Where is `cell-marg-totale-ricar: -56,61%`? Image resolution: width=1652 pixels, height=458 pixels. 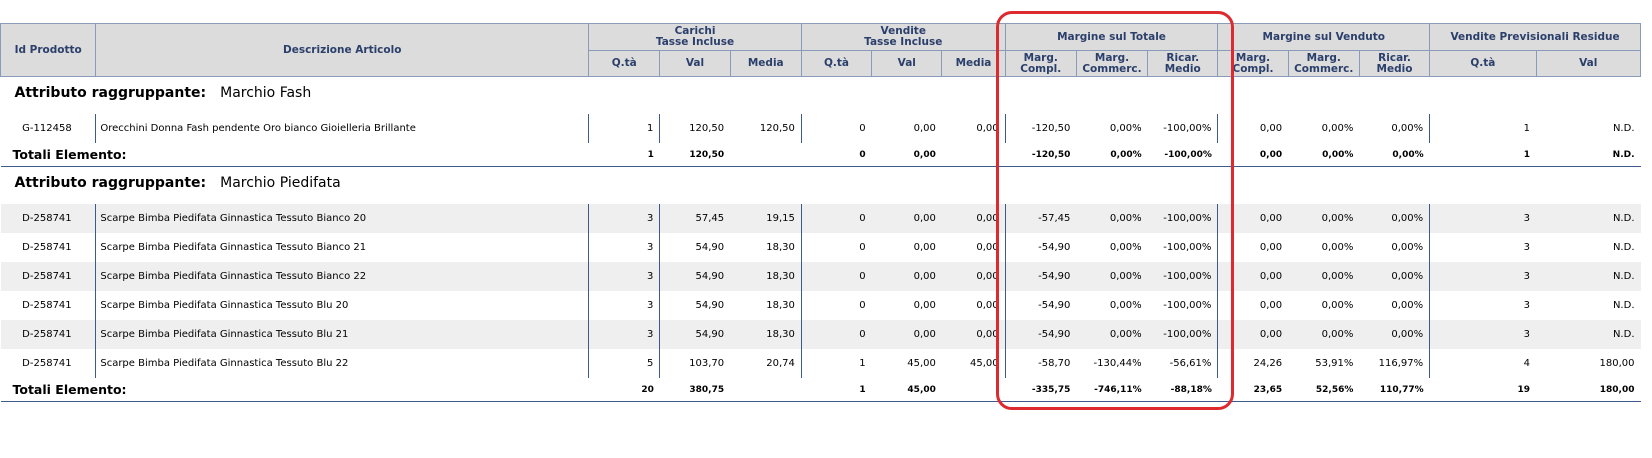 cell-marg-totale-ricar: -56,61% is located at coordinates (1190, 363).